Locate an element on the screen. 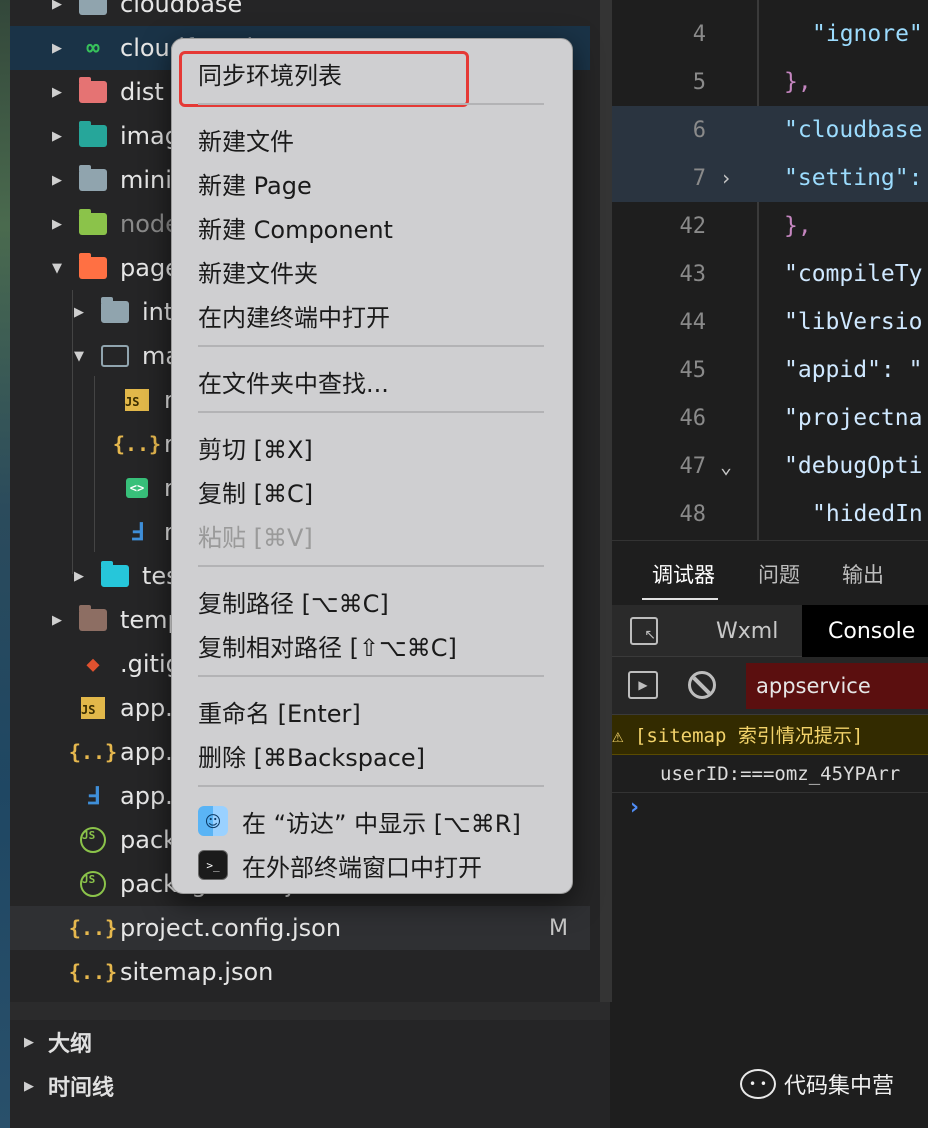  code-line: 42}, is located at coordinates (770, 226).